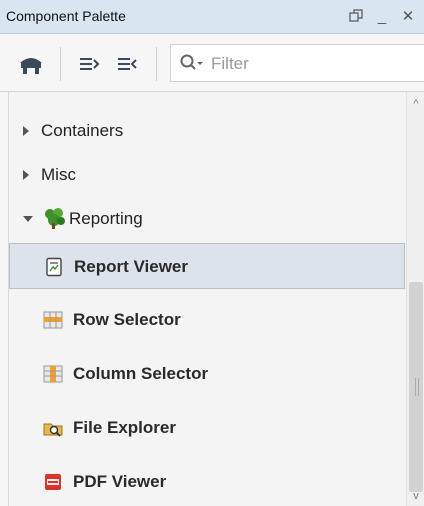  I want to click on restore-icon, so click(356, 16).